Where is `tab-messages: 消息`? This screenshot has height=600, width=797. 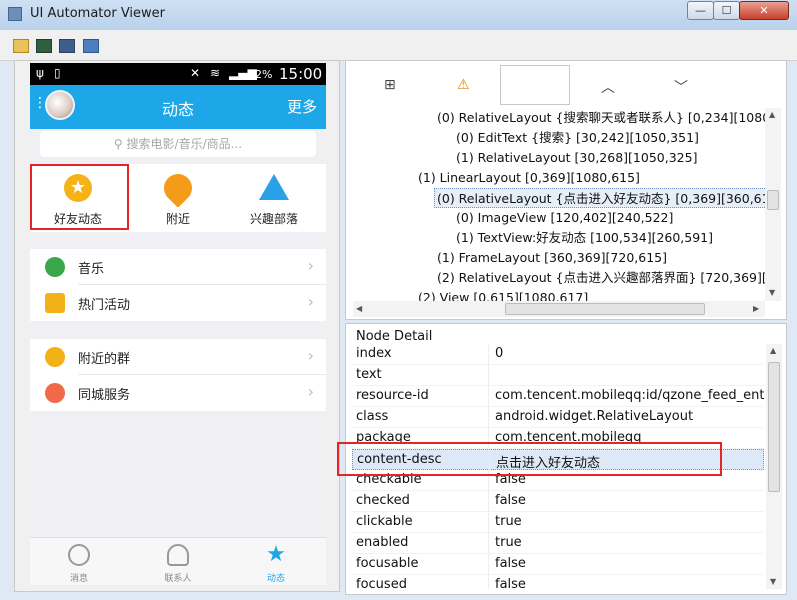
tab-messages: 消息 is located at coordinates (79, 561).